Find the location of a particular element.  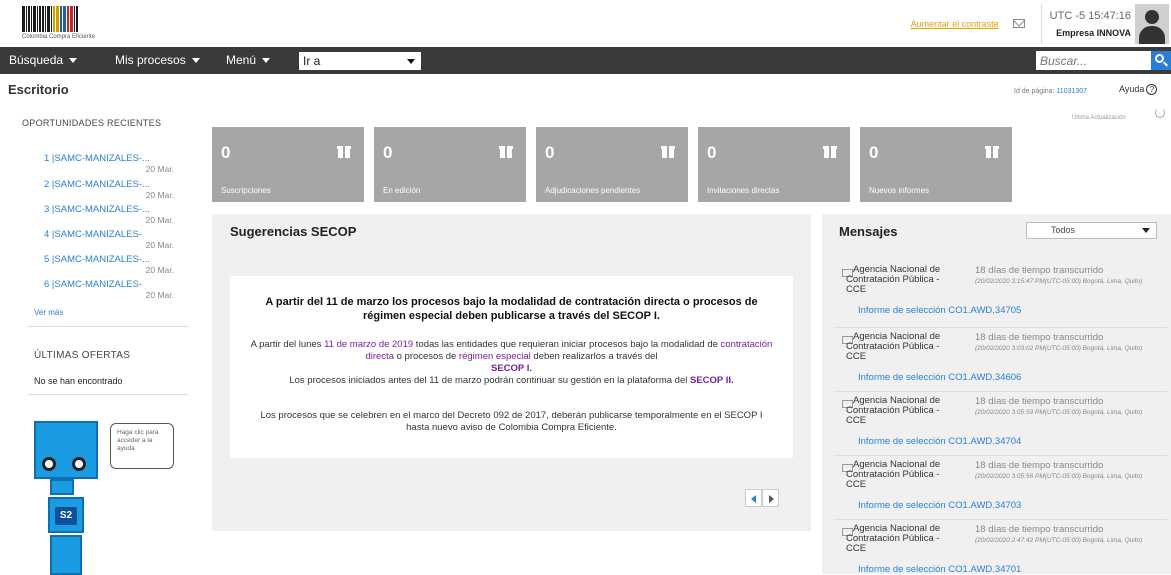

robot-icon is located at coordinates (66, 450).